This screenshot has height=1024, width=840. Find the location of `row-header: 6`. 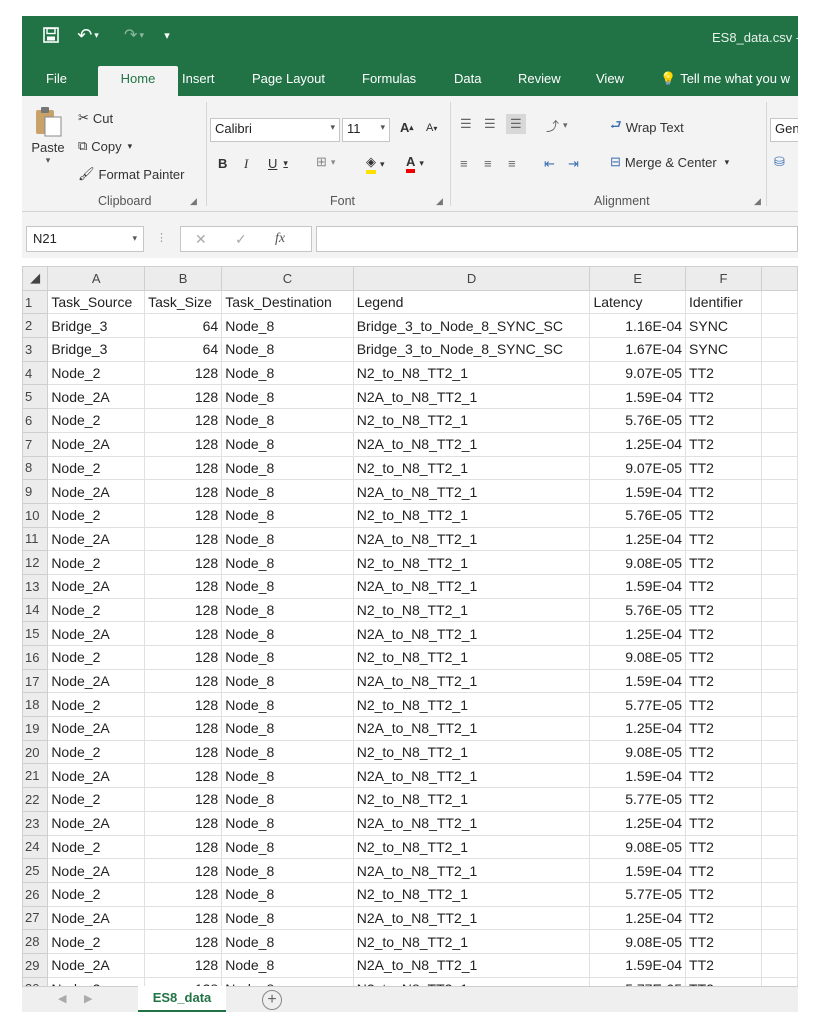

row-header: 6 is located at coordinates (35, 420).